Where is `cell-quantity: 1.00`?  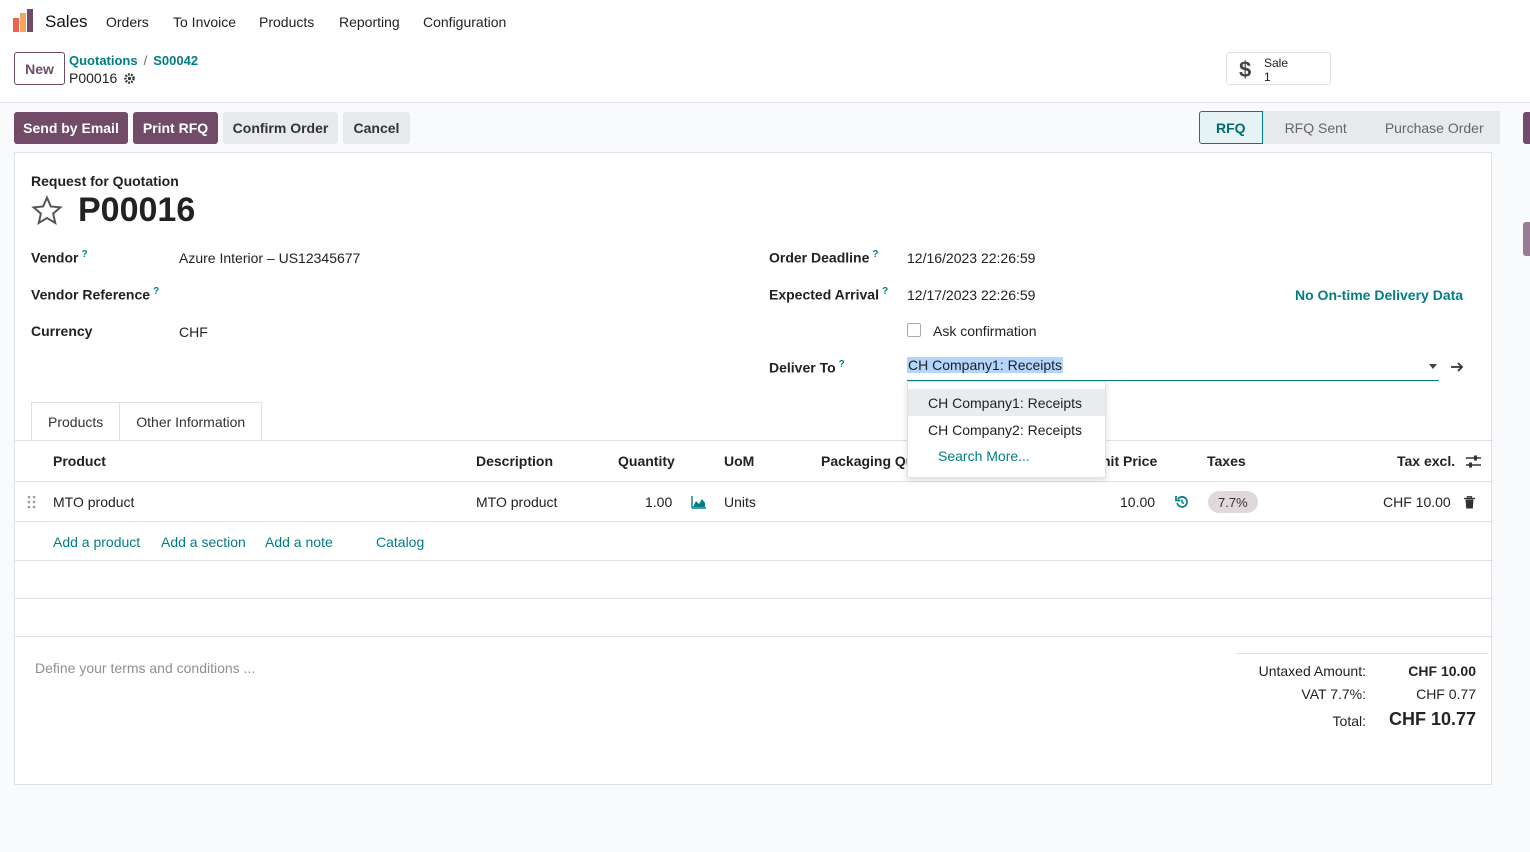
cell-quantity: 1.00 is located at coordinates (658, 502).